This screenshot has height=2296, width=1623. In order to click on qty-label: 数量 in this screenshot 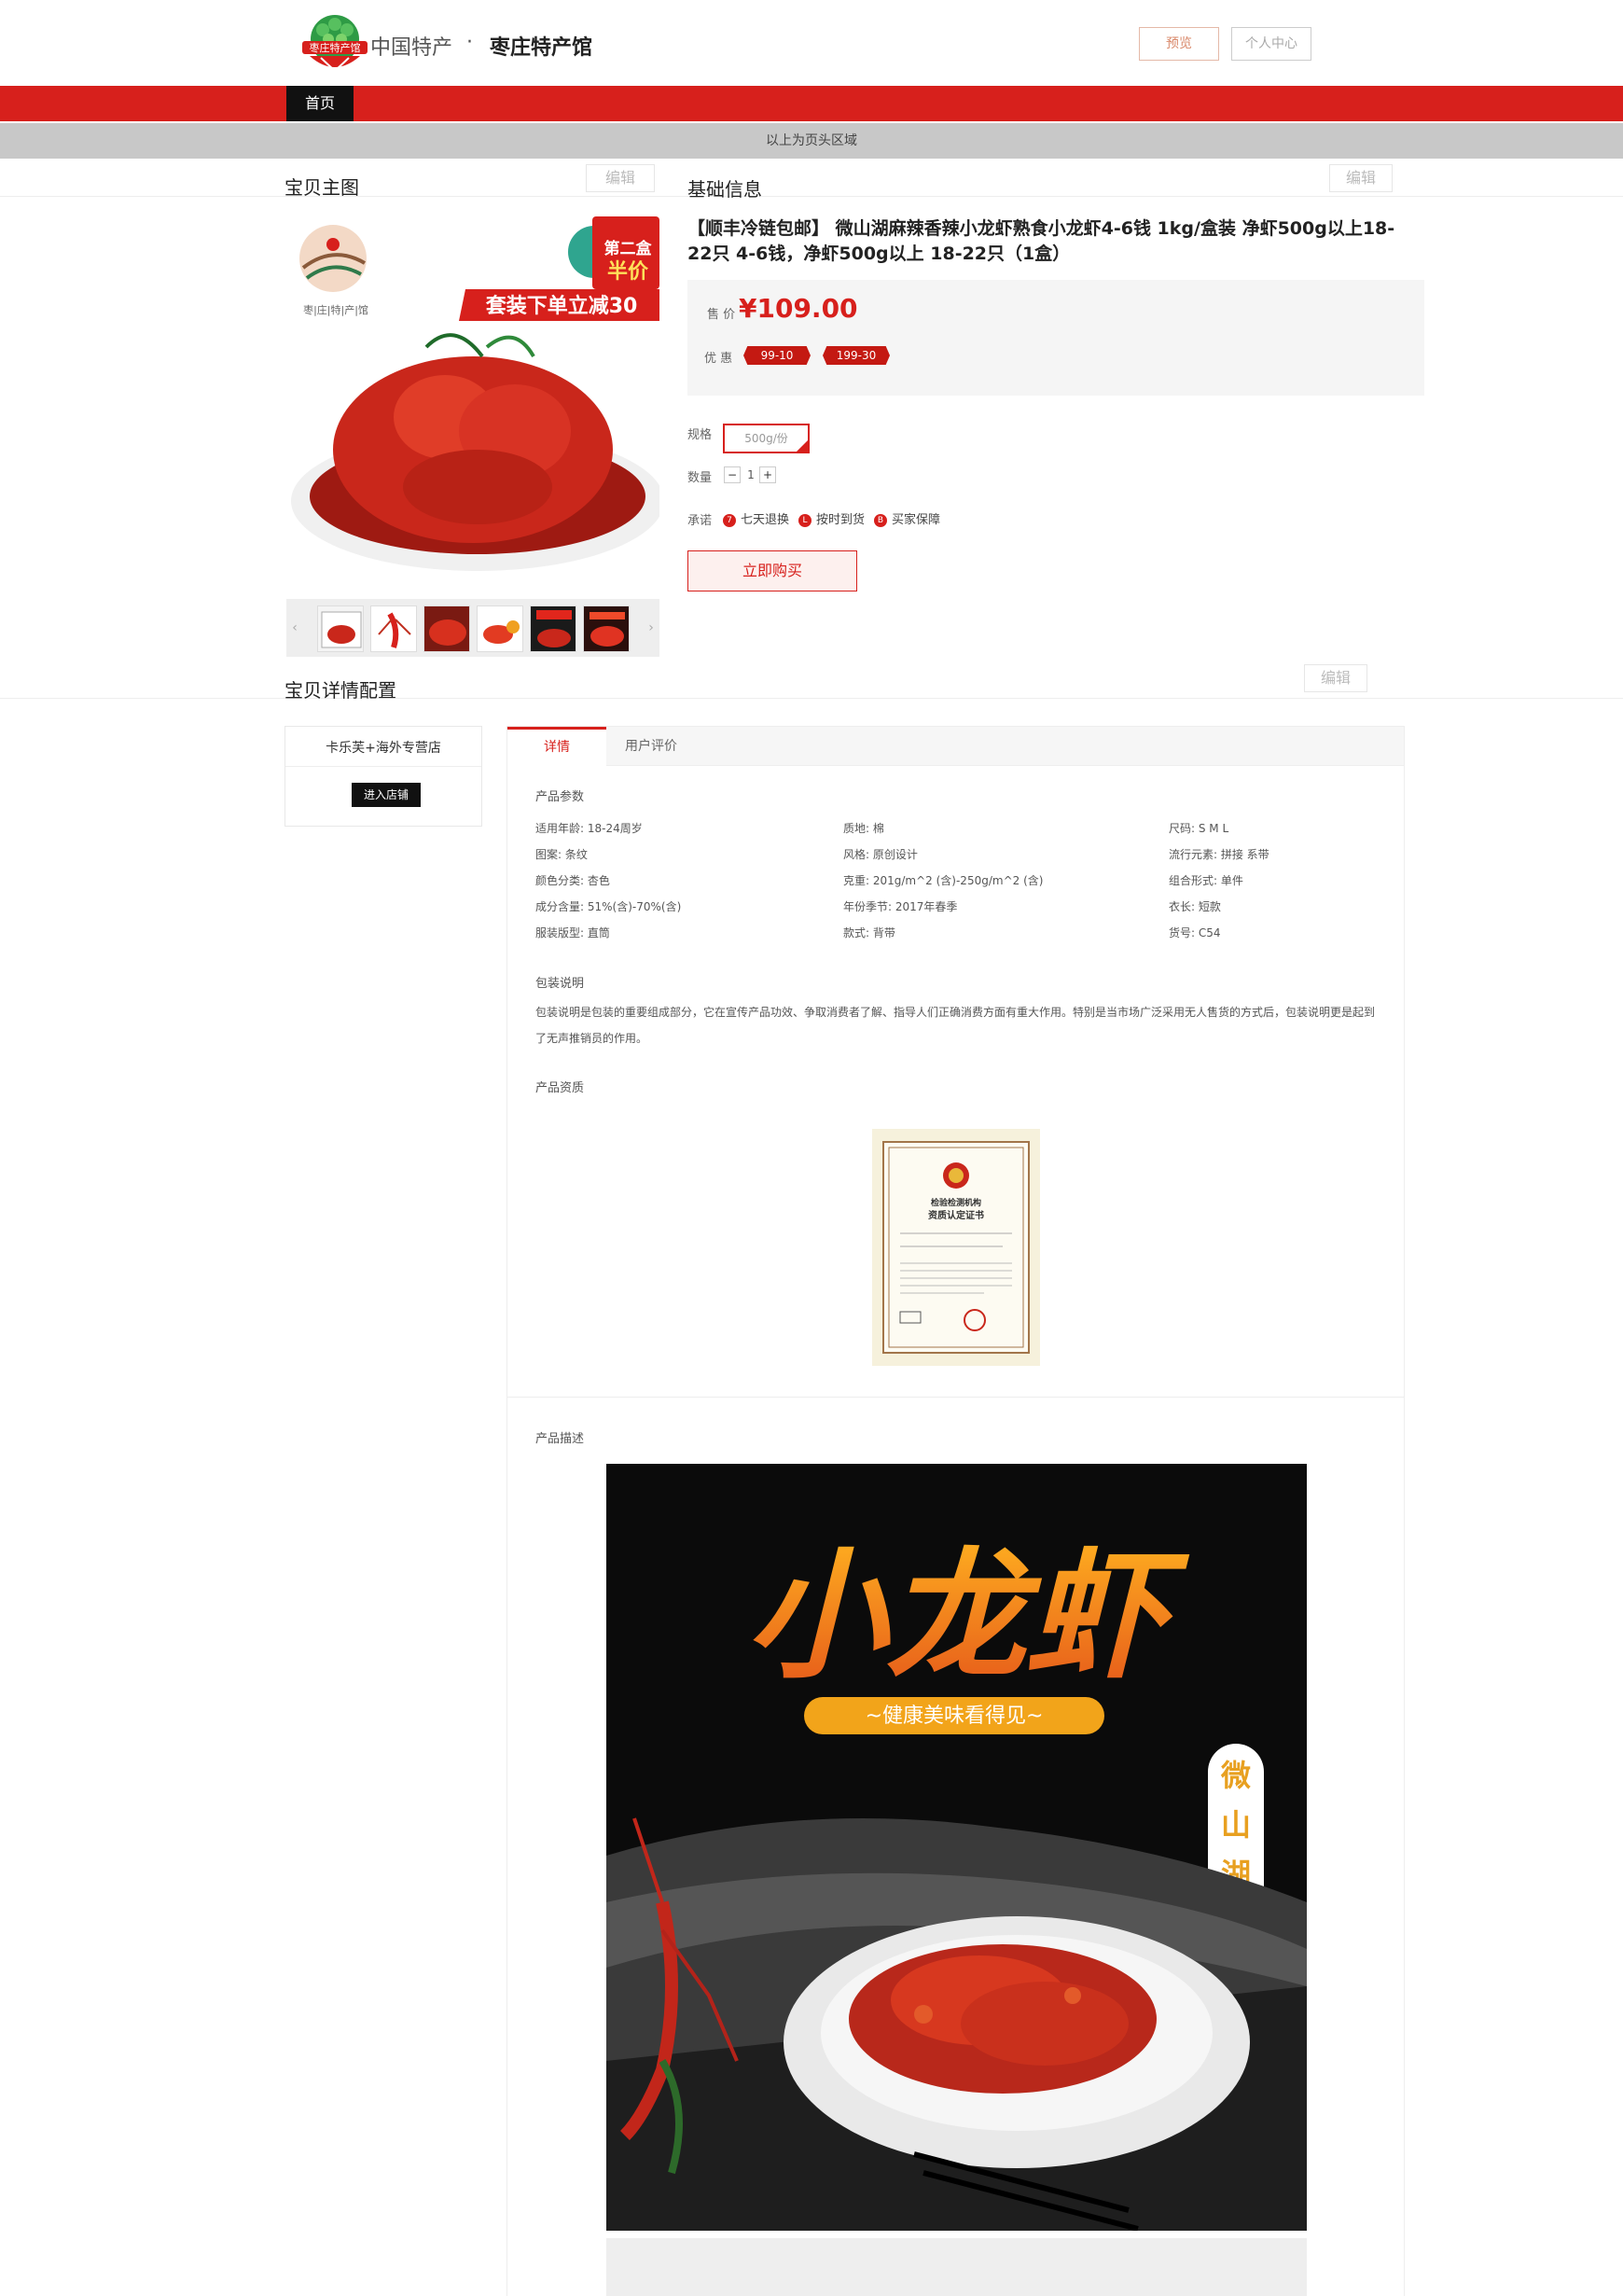, I will do `click(700, 478)`.